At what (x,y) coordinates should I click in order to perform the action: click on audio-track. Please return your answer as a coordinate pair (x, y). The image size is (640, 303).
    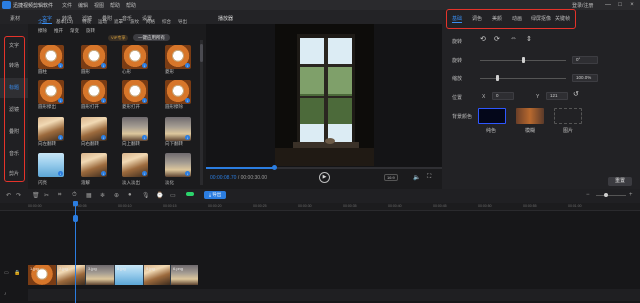
    Looking at the image, I should click on (334, 295).